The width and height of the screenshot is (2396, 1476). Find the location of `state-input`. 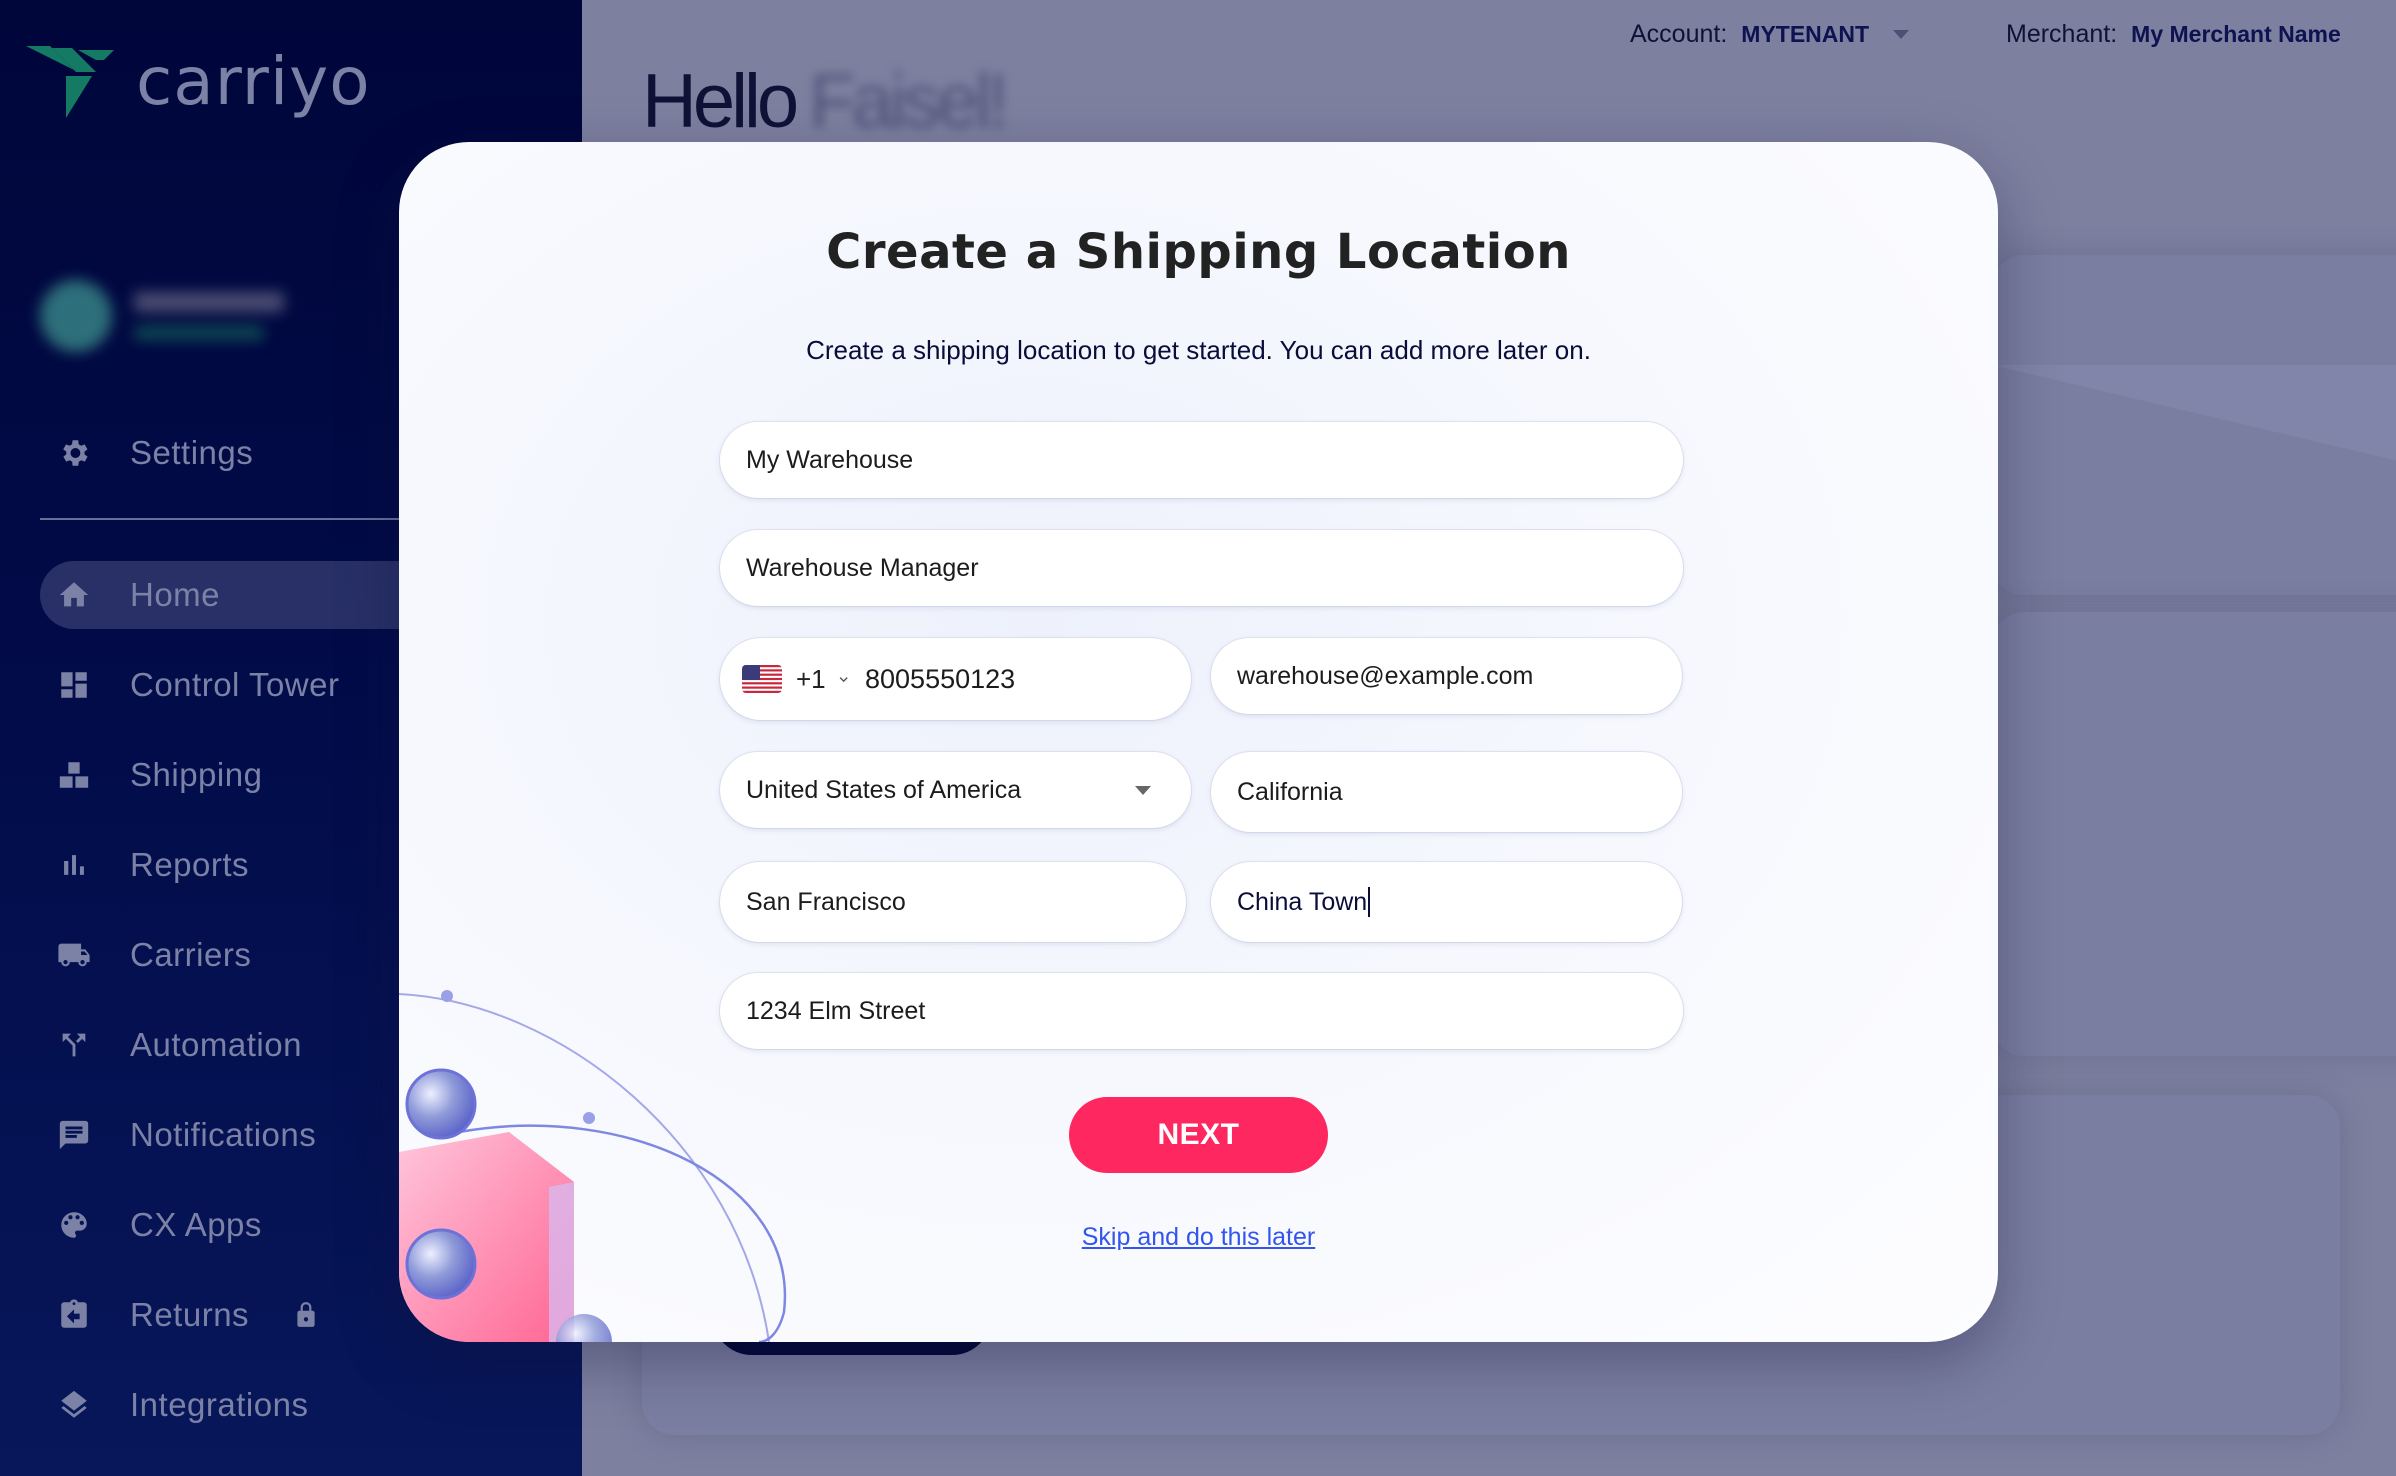

state-input is located at coordinates (1446, 792).